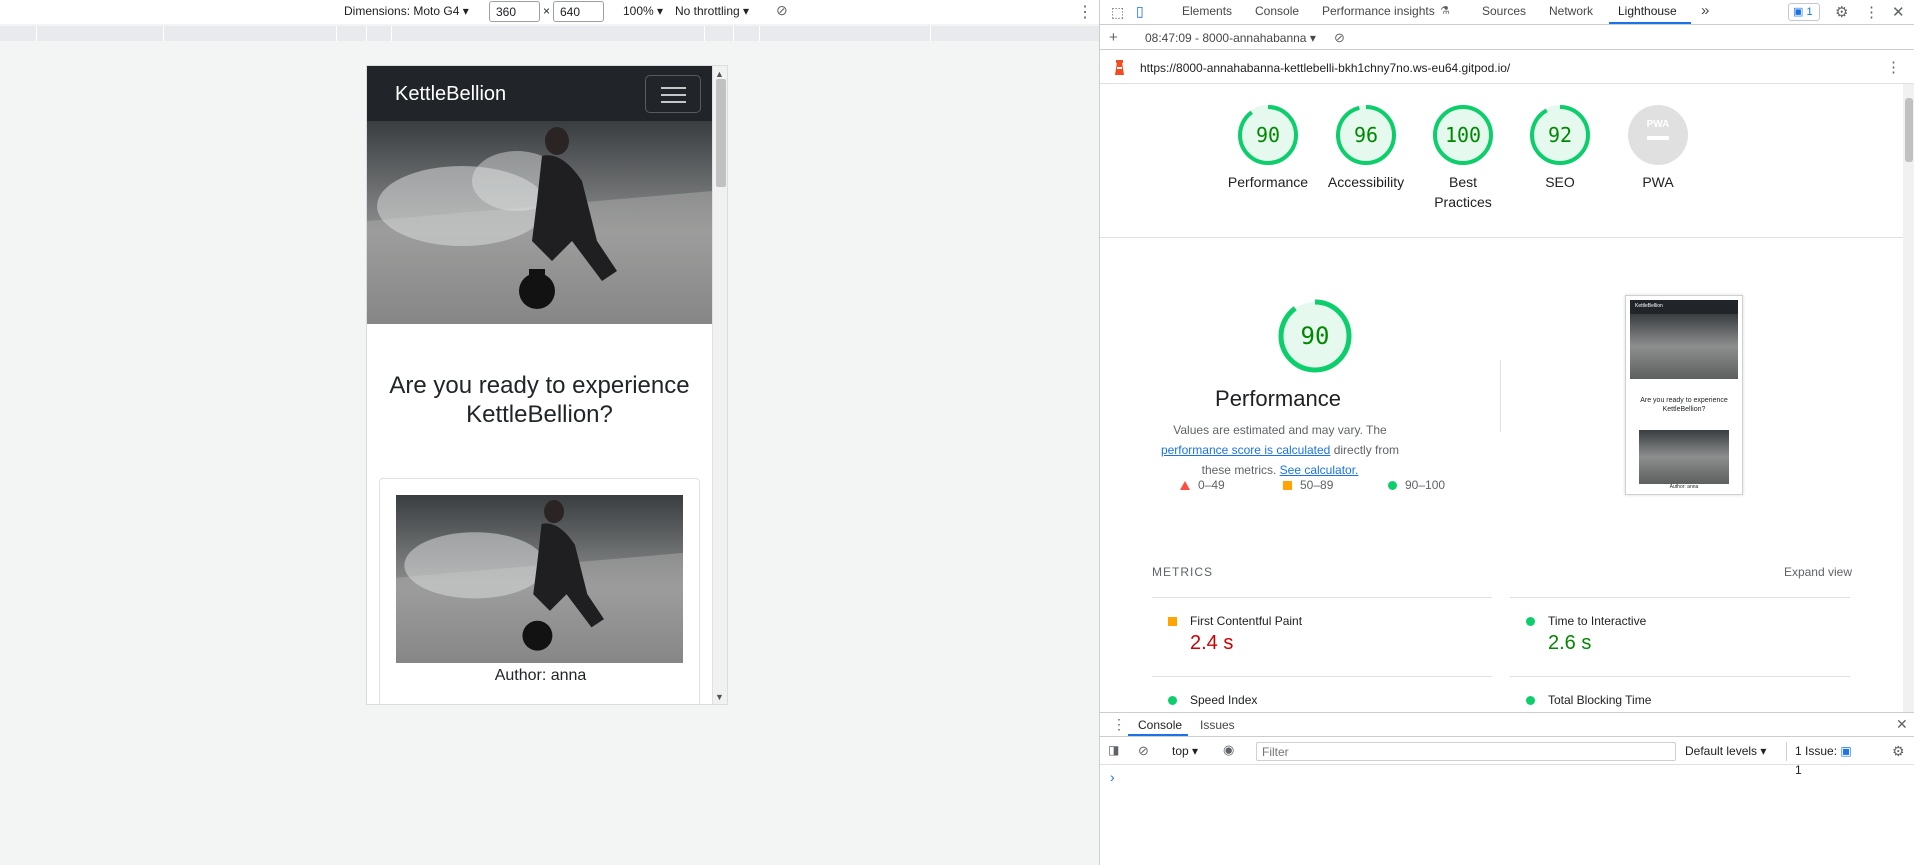 This screenshot has width=1914, height=865. What do you see at coordinates (1140, 11) in the screenshot?
I see `device-toolbar-icon: ▯` at bounding box center [1140, 11].